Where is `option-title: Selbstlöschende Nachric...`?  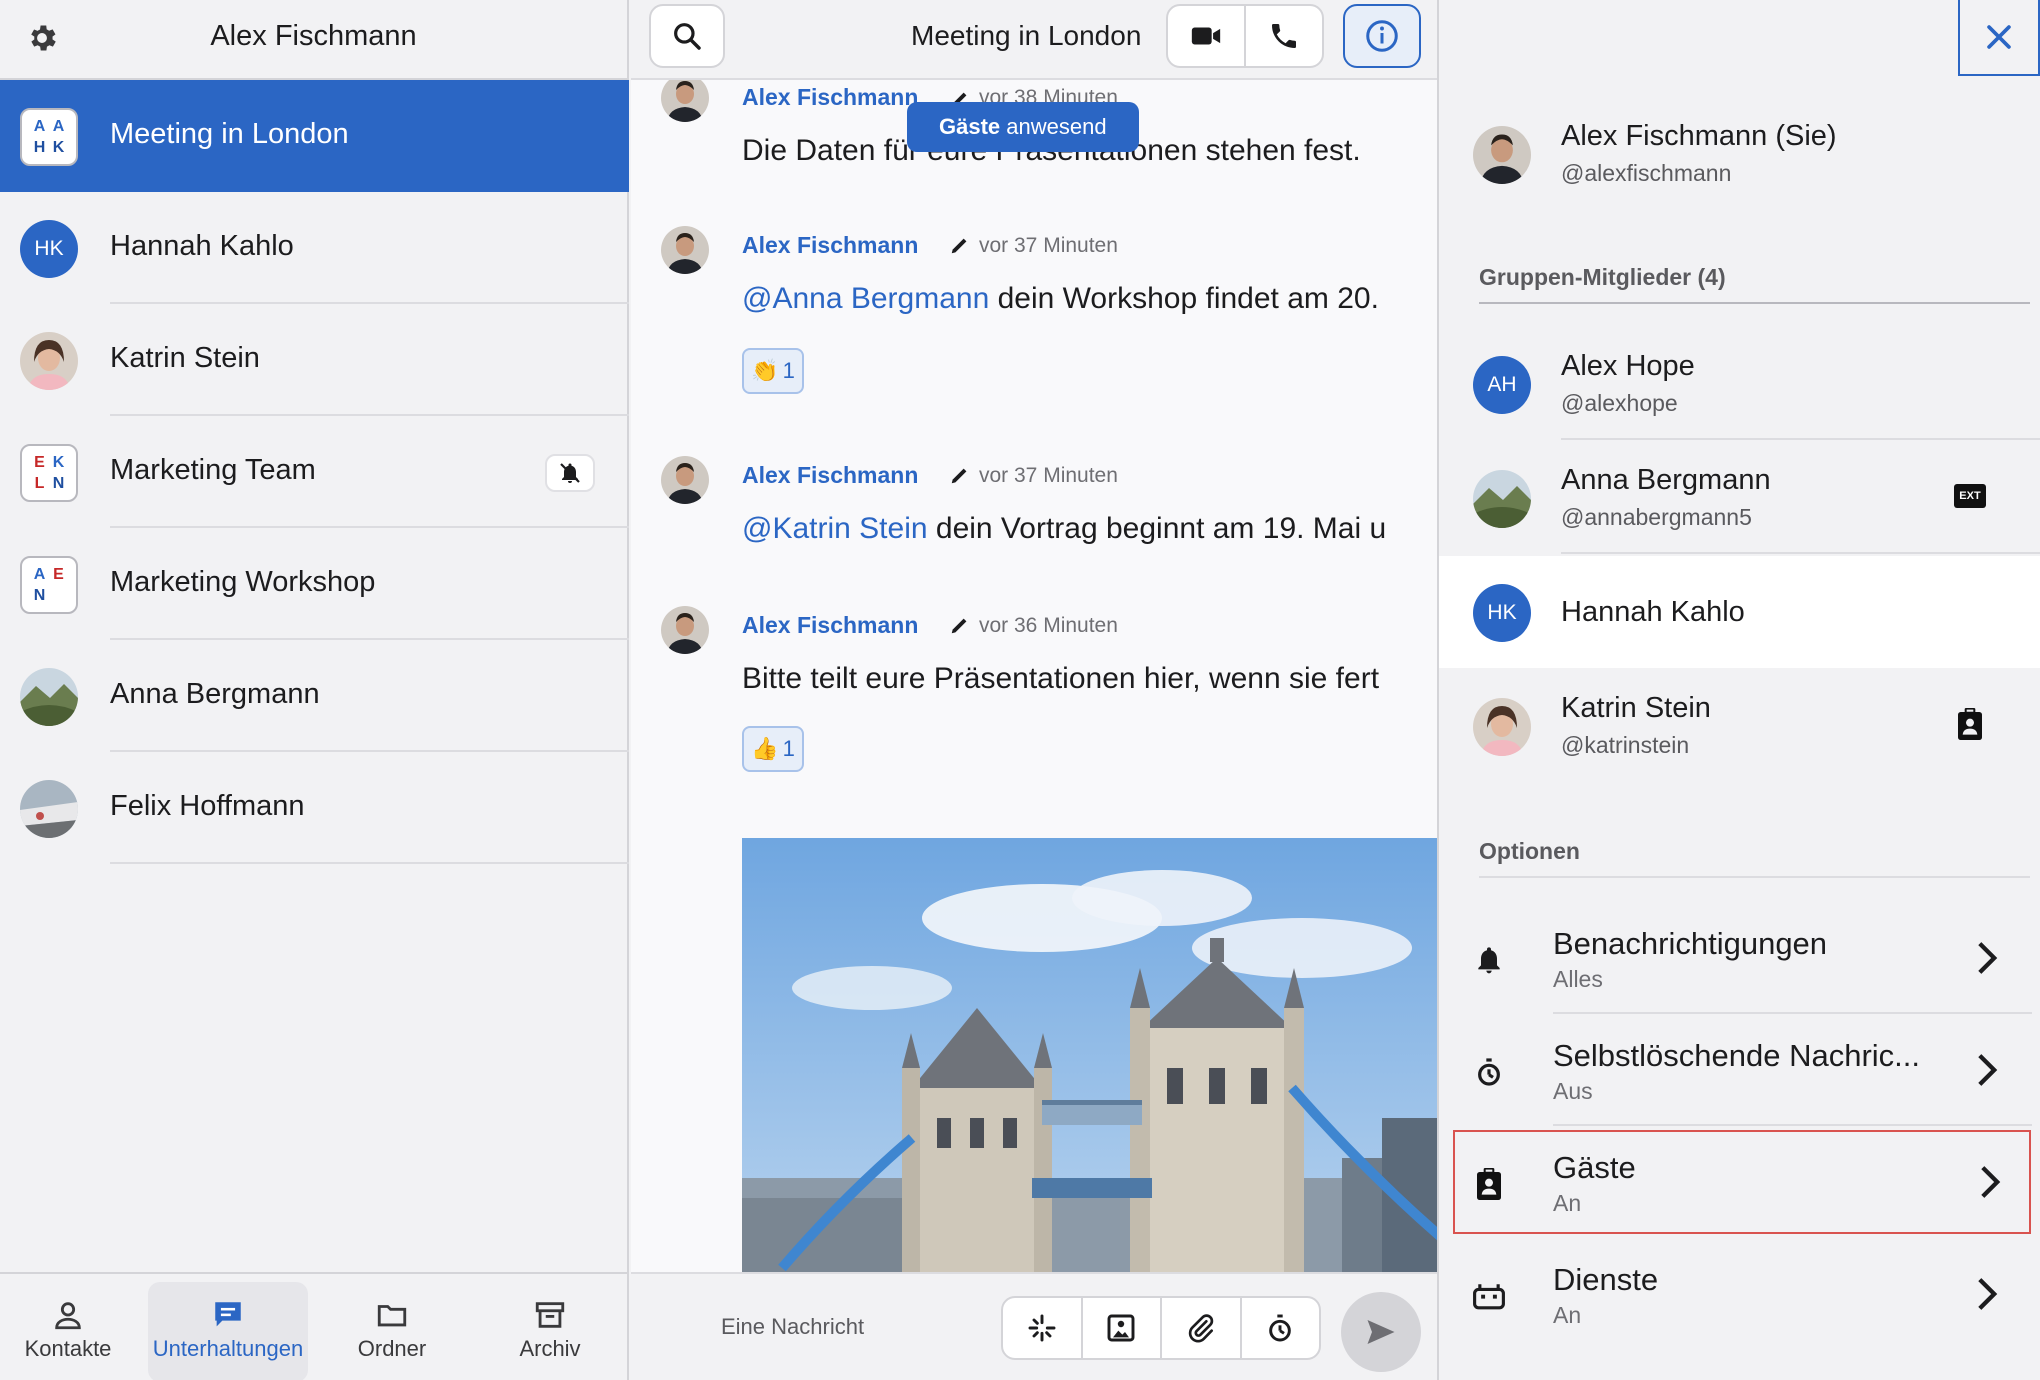 option-title: Selbstlöschende Nachric... is located at coordinates (1737, 1055).